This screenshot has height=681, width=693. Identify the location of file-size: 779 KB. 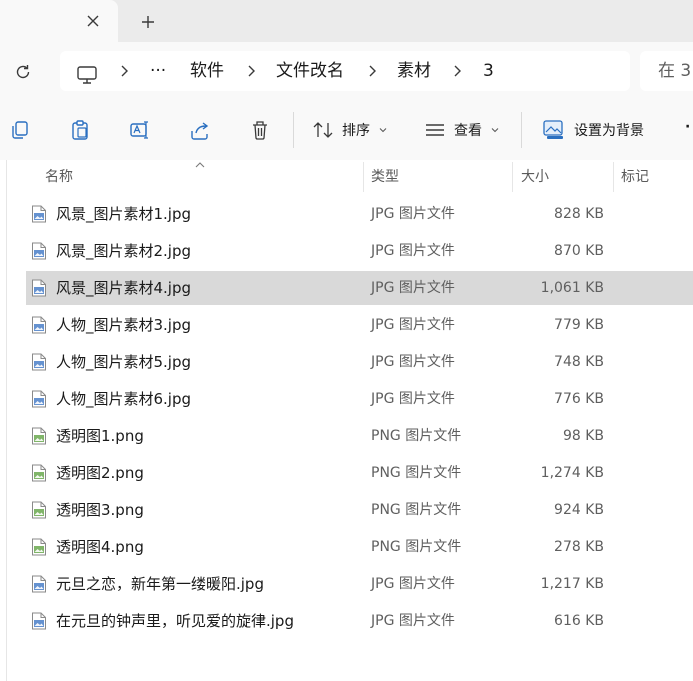
(579, 325).